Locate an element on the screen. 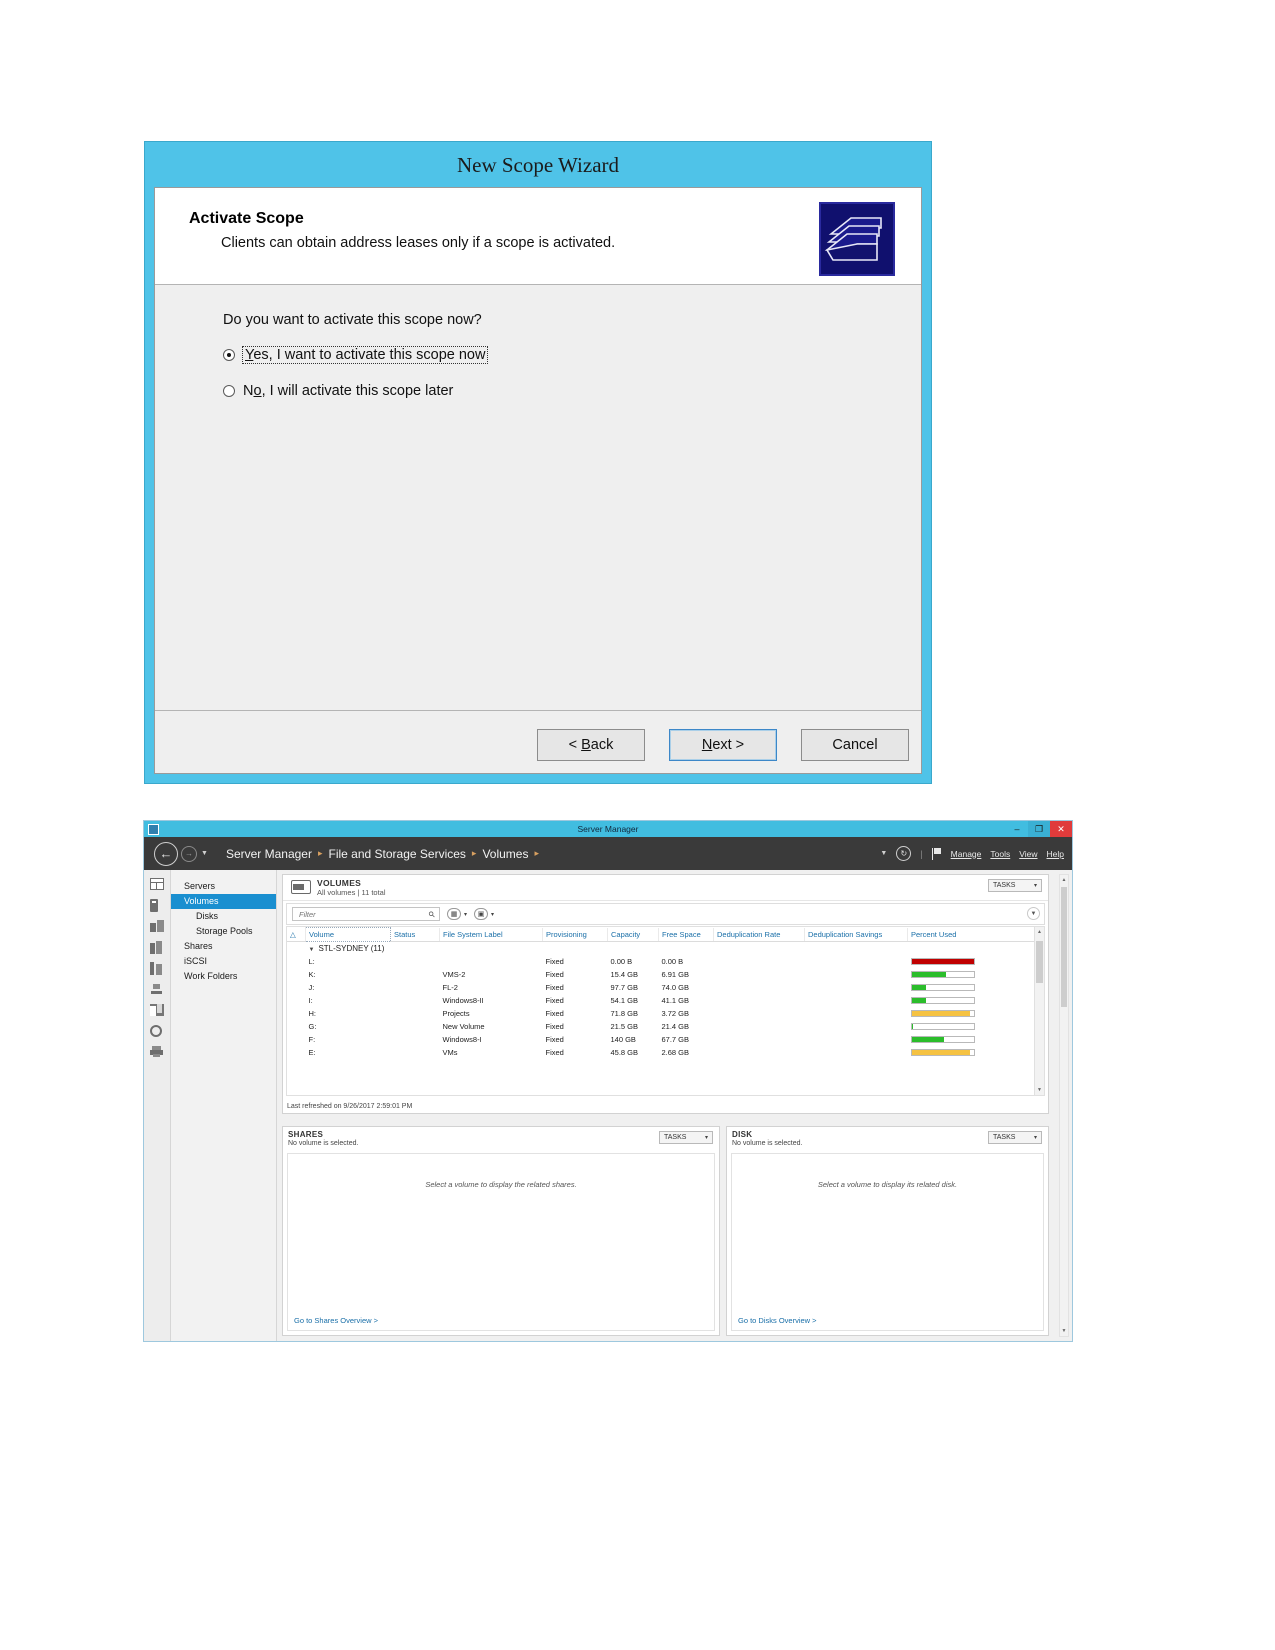  column-capacity: Capacity is located at coordinates (633, 934).